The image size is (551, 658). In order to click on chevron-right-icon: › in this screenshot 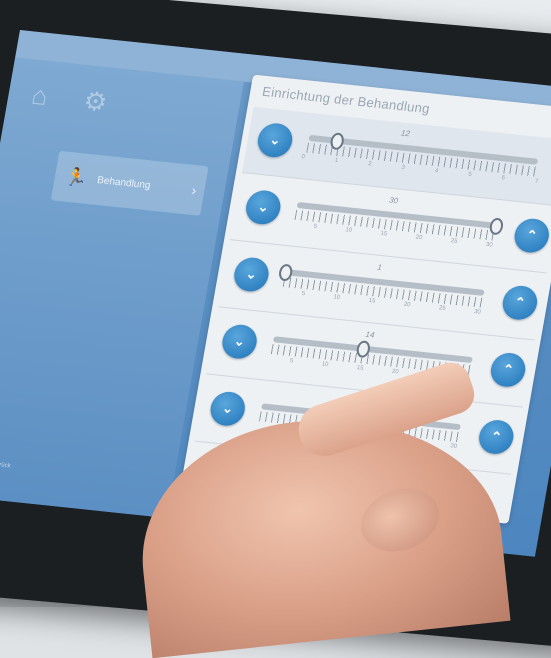, I will do `click(194, 190)`.